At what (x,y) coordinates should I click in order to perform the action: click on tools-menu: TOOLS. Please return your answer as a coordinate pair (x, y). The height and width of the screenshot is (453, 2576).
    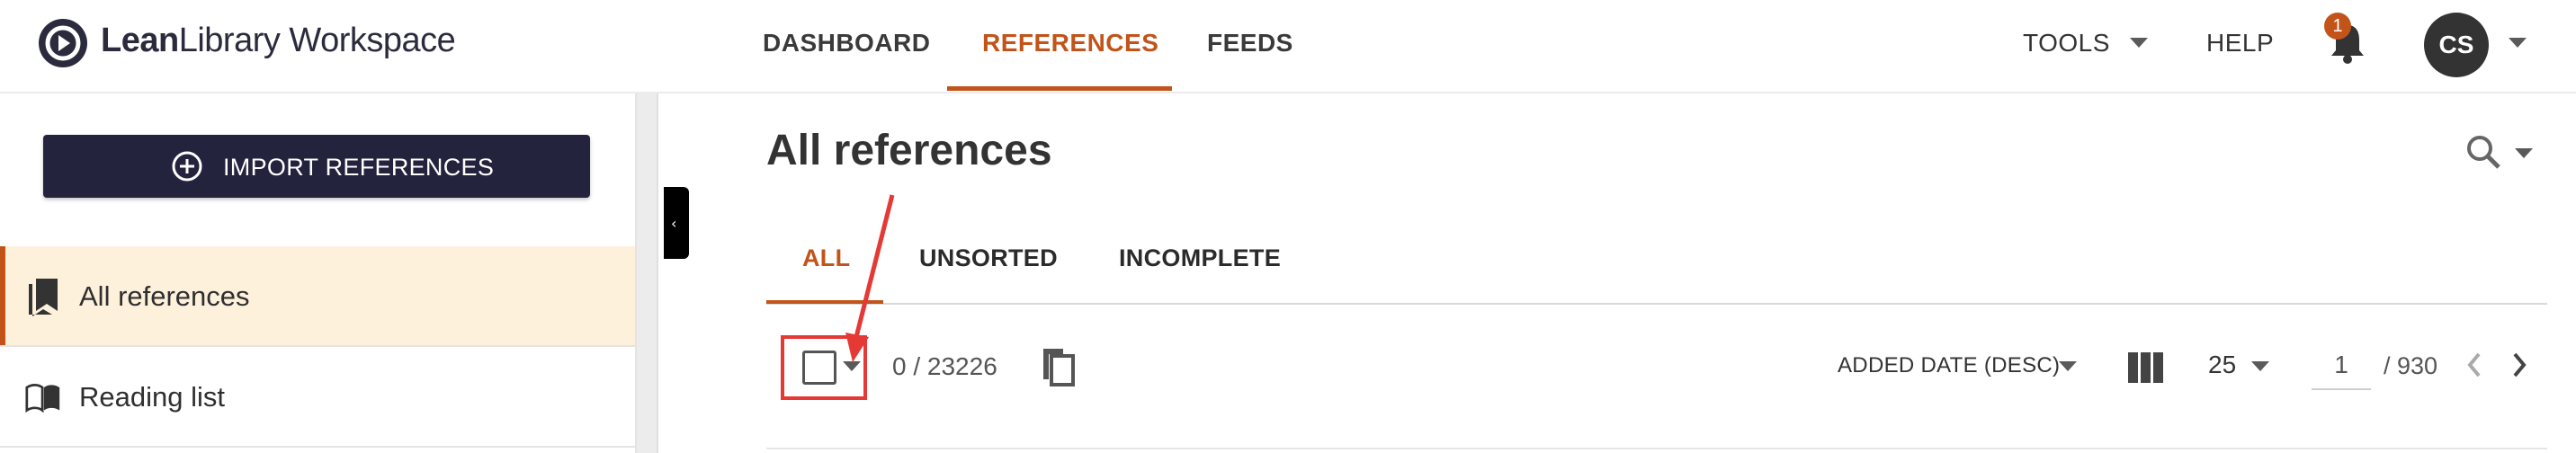
    Looking at the image, I should click on (2066, 43).